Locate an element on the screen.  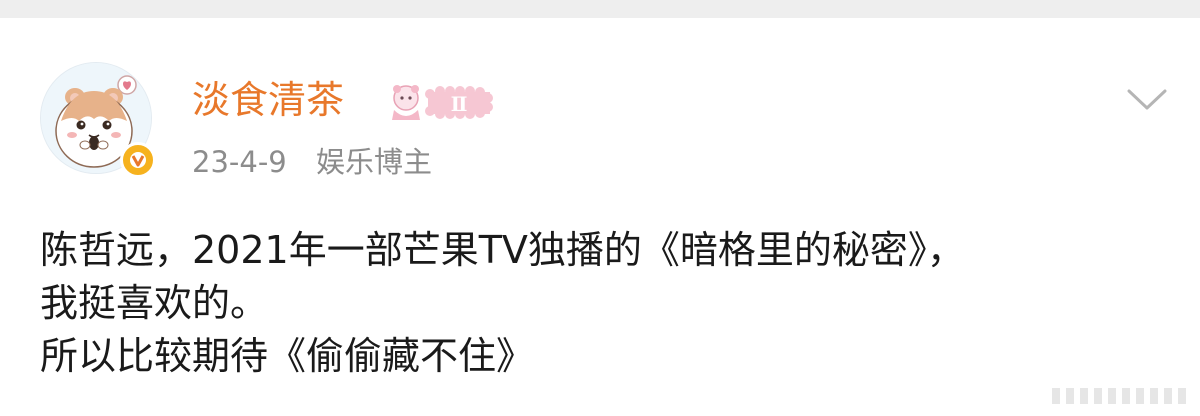
post-date: 23-4-9 is located at coordinates (239, 162).